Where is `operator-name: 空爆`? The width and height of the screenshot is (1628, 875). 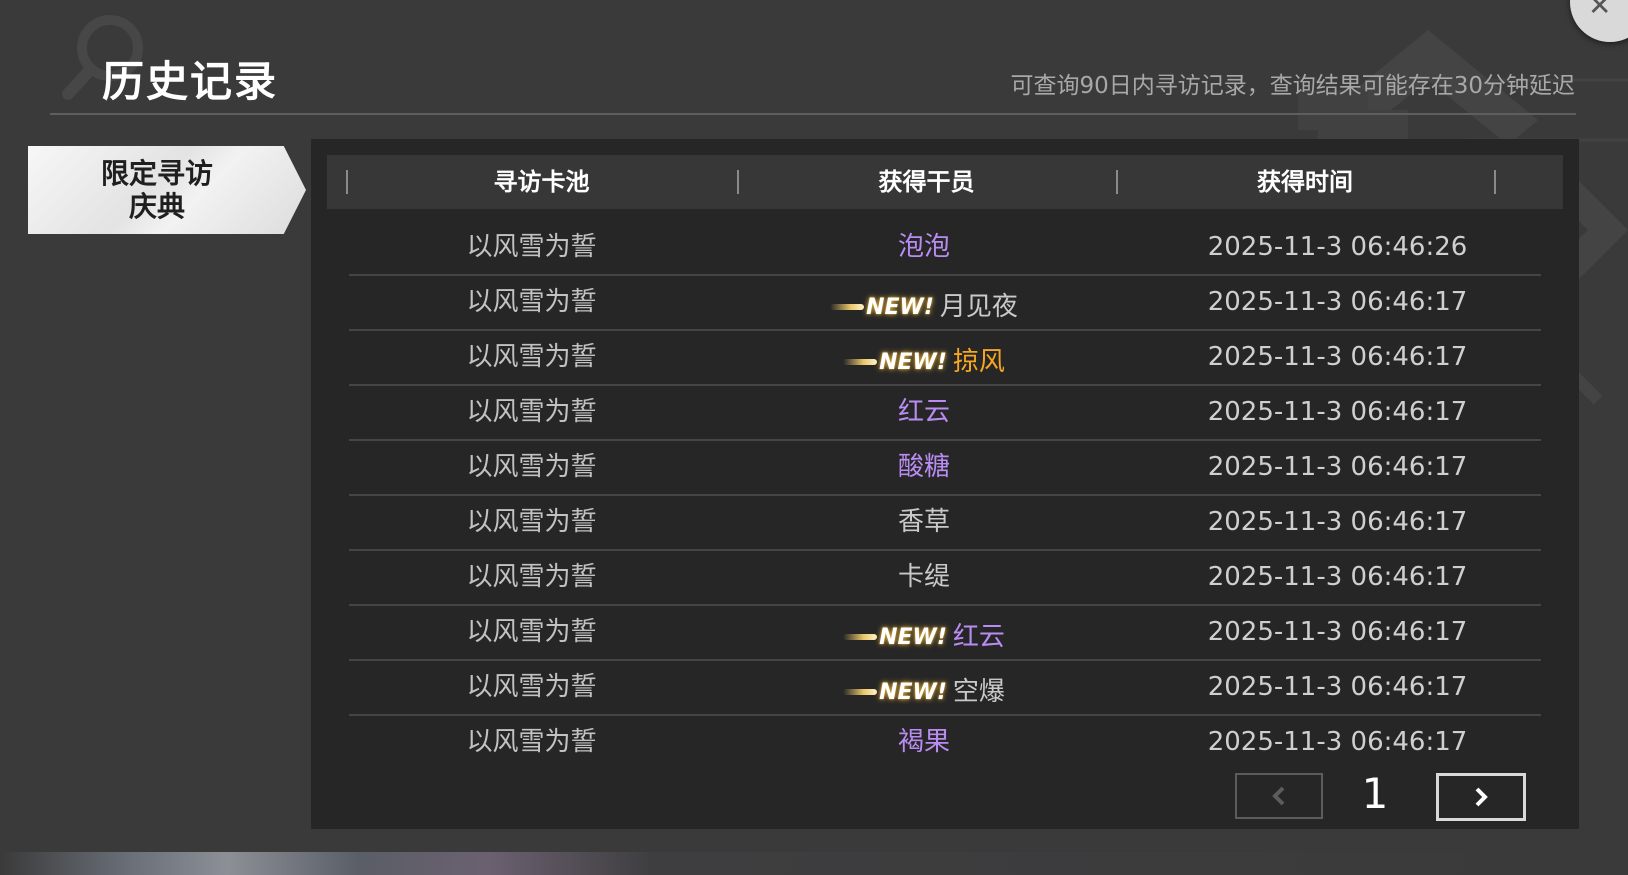
operator-name: 空爆 is located at coordinates (978, 691).